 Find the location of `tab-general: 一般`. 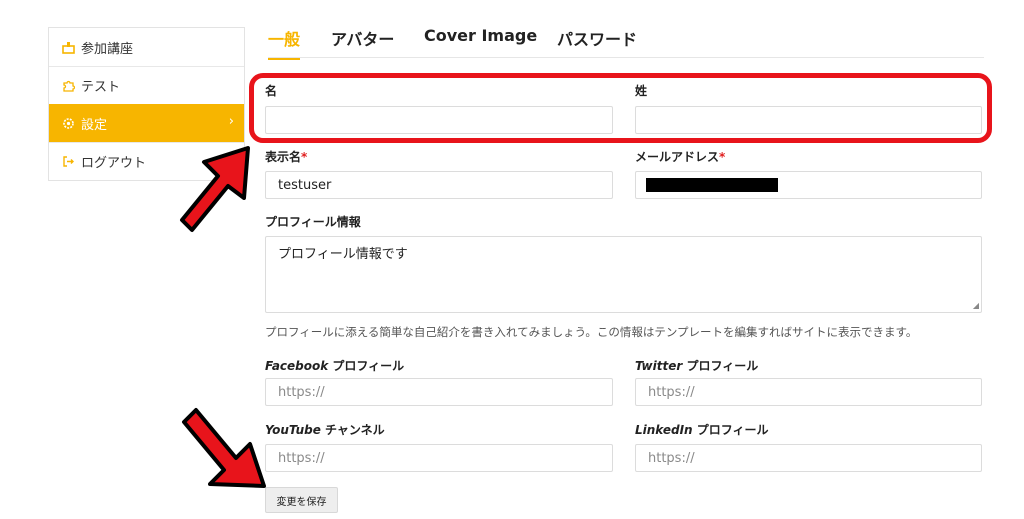

tab-general: 一般 is located at coordinates (284, 43).